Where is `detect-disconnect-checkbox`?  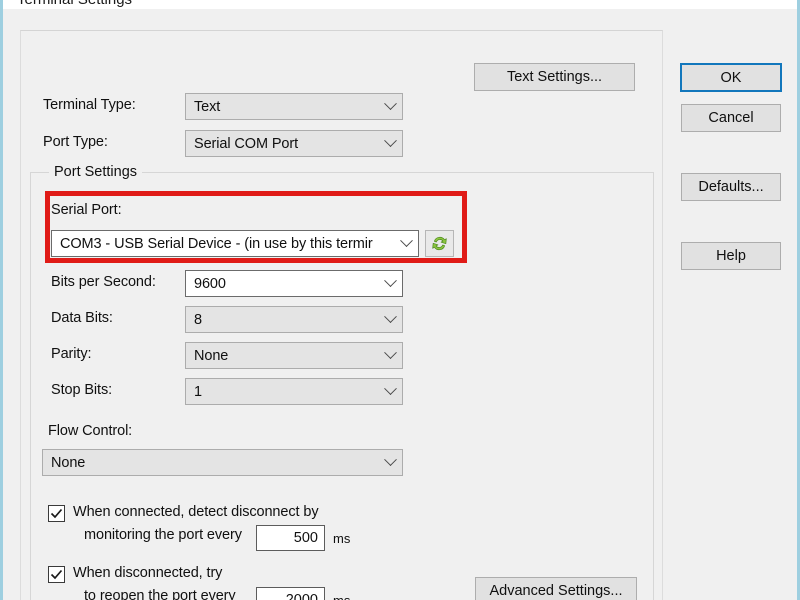 detect-disconnect-checkbox is located at coordinates (56, 513).